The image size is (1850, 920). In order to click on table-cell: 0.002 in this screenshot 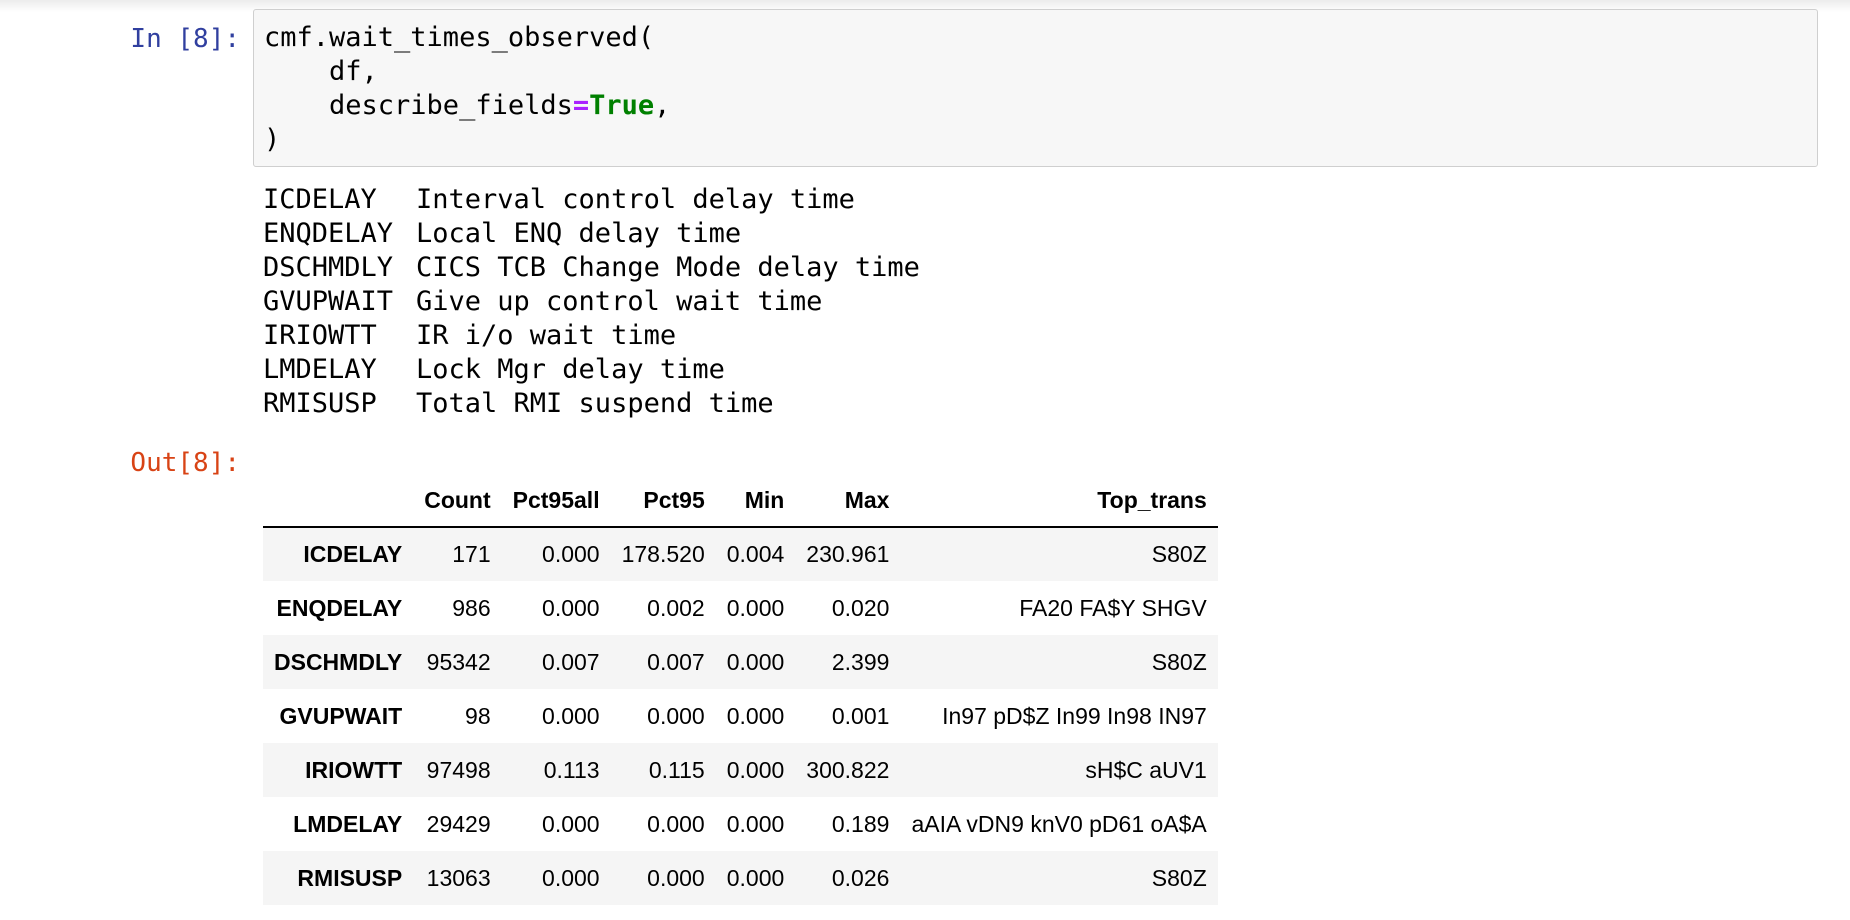, I will do `click(676, 607)`.